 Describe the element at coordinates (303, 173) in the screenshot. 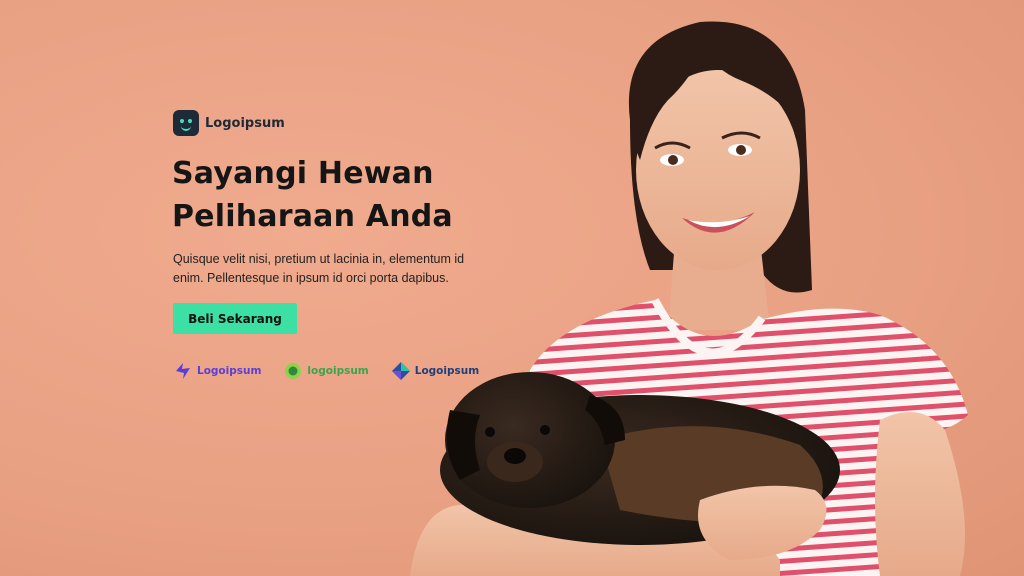

I see `title-line-1: Sayangi Hewan` at that location.